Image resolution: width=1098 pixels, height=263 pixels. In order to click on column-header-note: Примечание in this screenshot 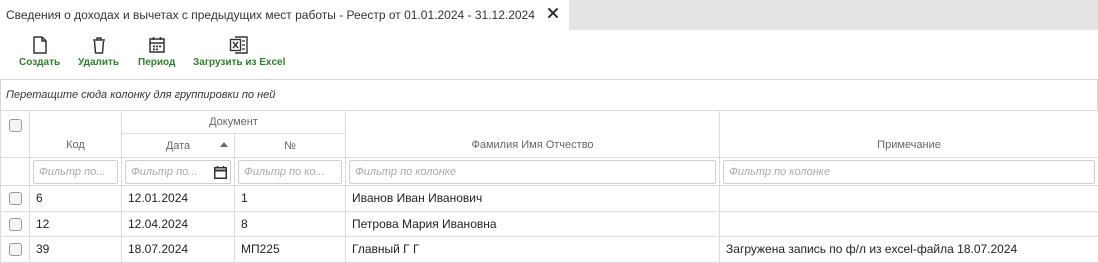, I will do `click(909, 134)`.